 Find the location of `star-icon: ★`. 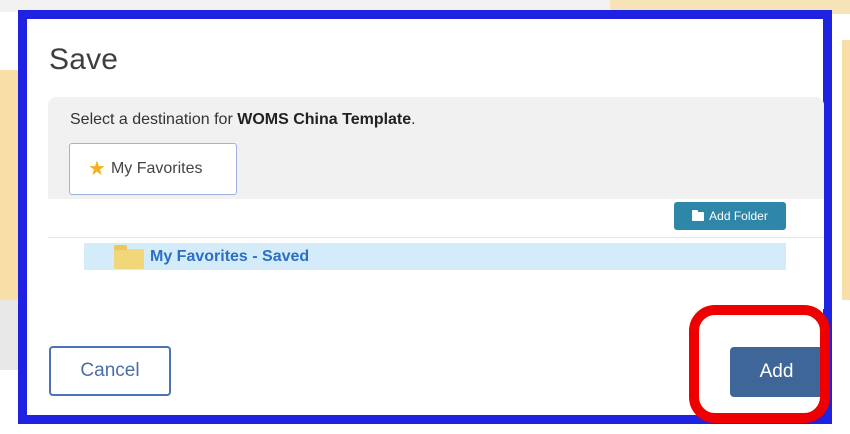

star-icon: ★ is located at coordinates (97, 169).